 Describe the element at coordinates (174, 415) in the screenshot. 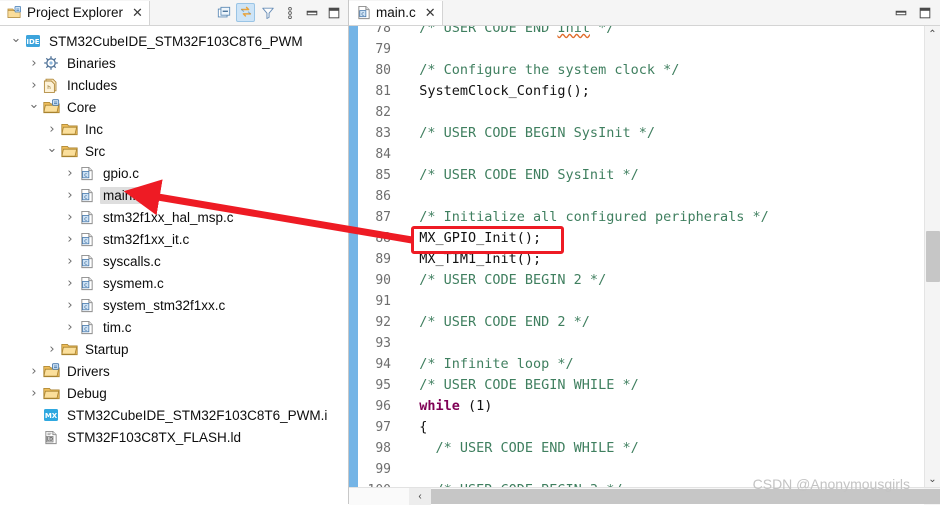

I see `tree-item-stm32cubeide-stm32f103c8t6-pwm-i: MXSTM32CubeIDE_STM32F103C8T6_PWM.i` at that location.